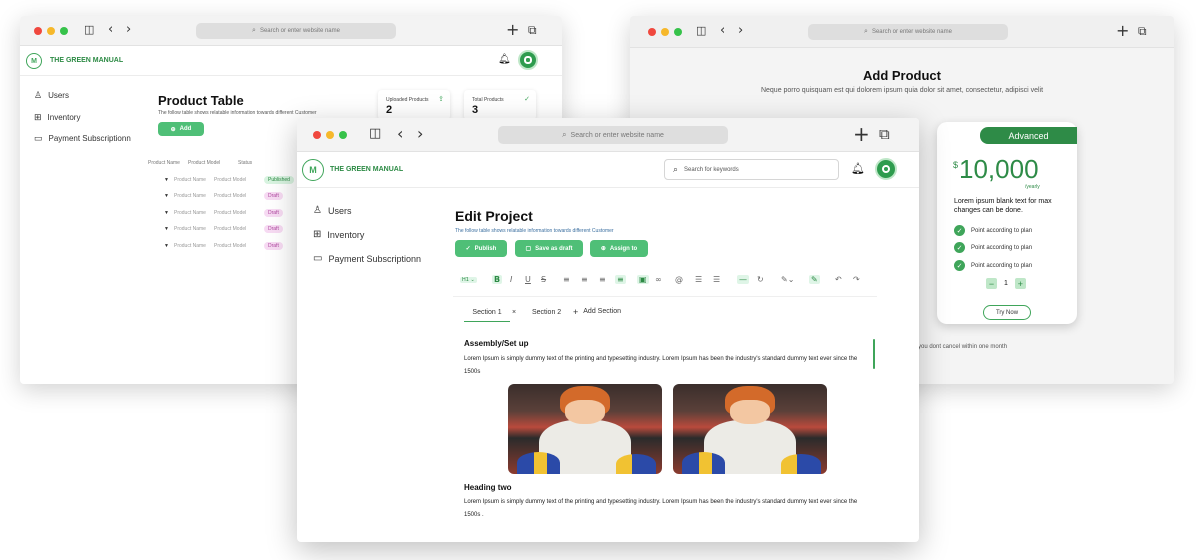 This screenshot has width=1196, height=560. Describe the element at coordinates (514, 312) in the screenshot. I see `close-tab-icon: ×` at that location.